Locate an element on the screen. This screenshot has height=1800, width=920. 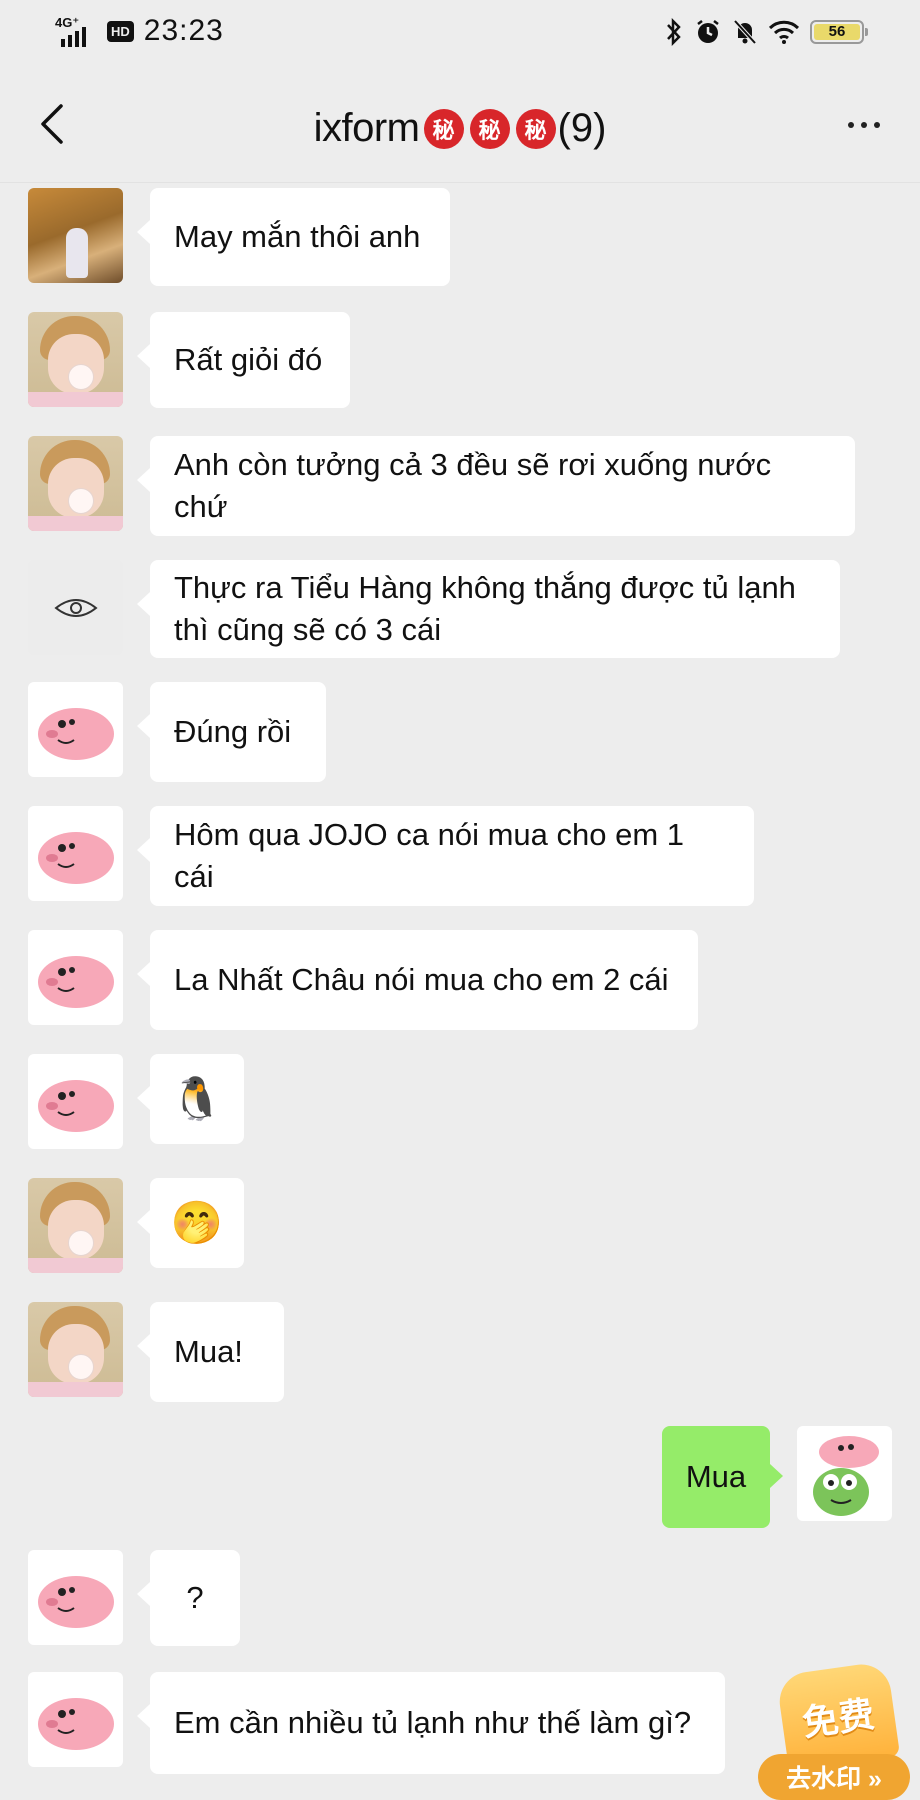
battery-level: 56 is located at coordinates (837, 31).